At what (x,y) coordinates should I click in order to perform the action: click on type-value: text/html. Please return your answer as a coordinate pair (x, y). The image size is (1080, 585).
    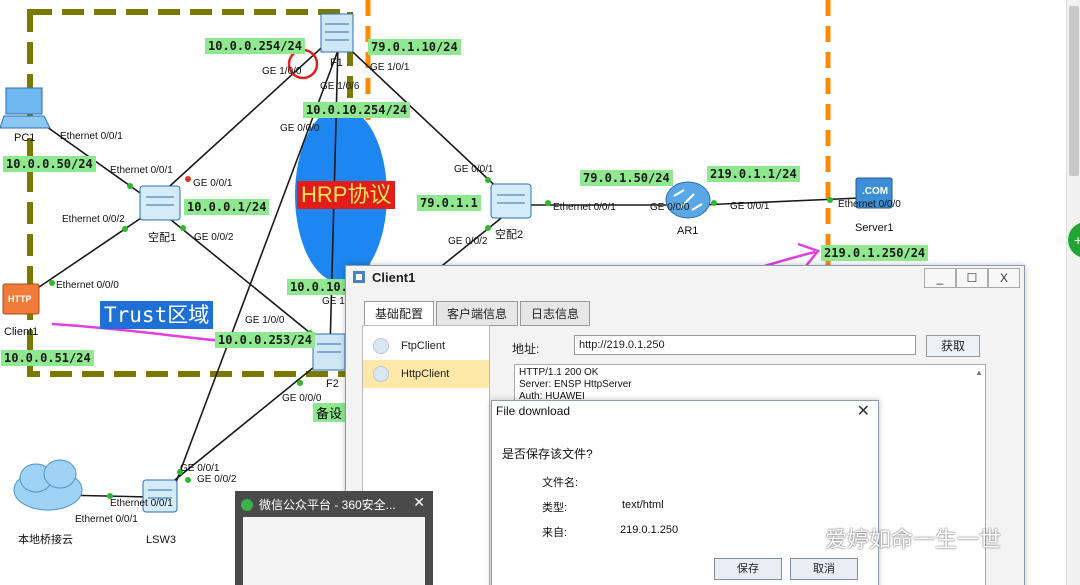
    Looking at the image, I should click on (643, 505).